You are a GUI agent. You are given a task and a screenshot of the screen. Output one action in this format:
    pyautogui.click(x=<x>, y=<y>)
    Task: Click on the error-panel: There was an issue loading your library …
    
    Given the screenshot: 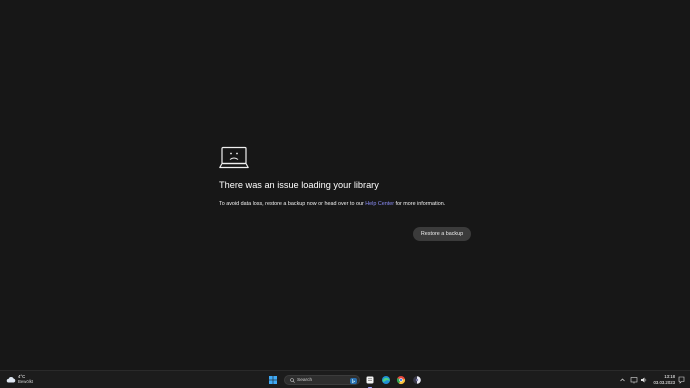 What is the action you would take?
    pyautogui.click(x=354, y=177)
    